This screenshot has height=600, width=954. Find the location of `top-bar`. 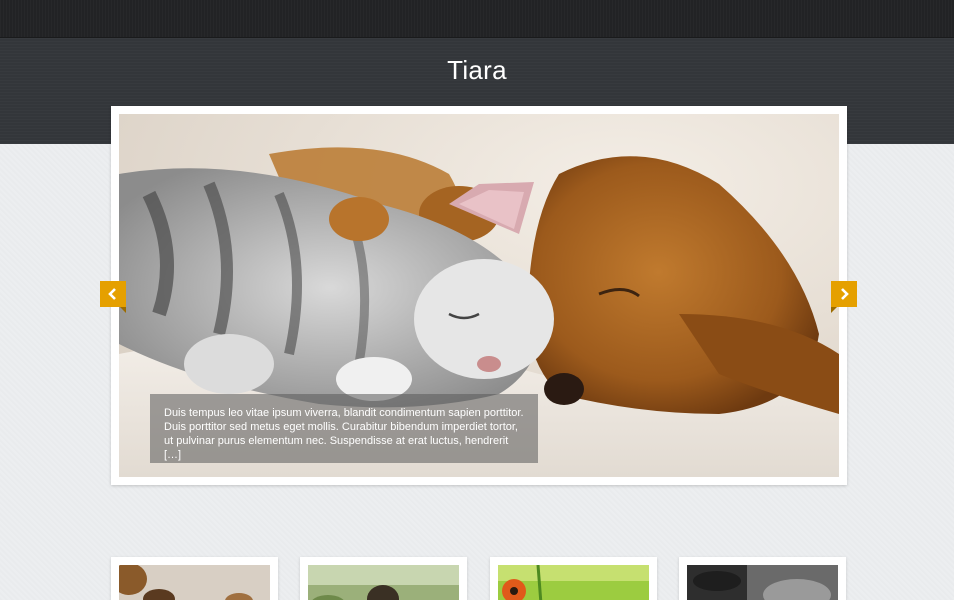

top-bar is located at coordinates (477, 19).